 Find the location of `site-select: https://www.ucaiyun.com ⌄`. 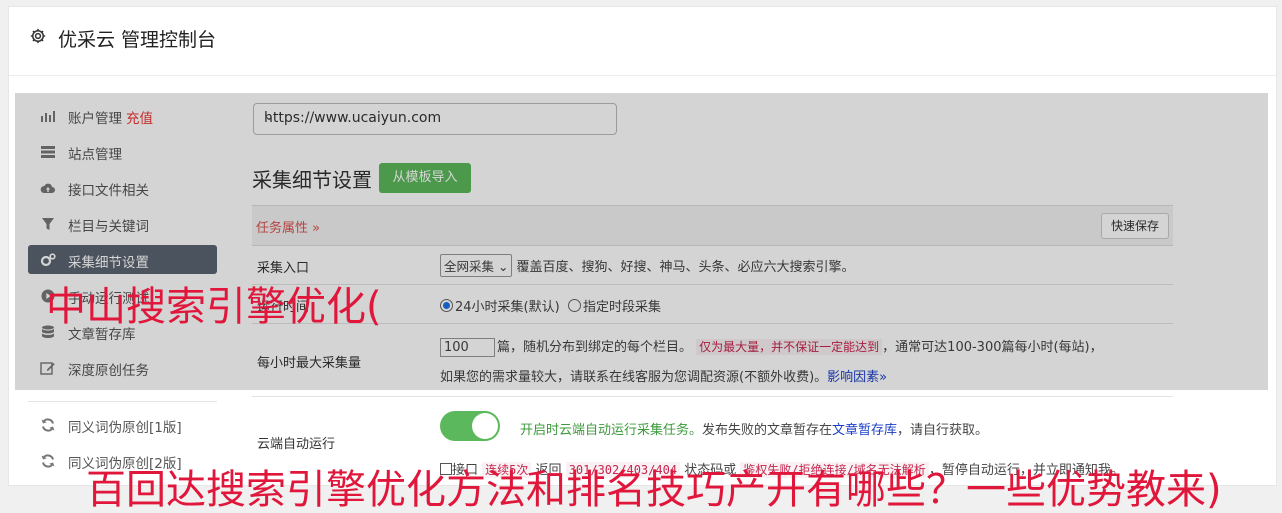

site-select: https://www.ucaiyun.com ⌄ is located at coordinates (435, 119).